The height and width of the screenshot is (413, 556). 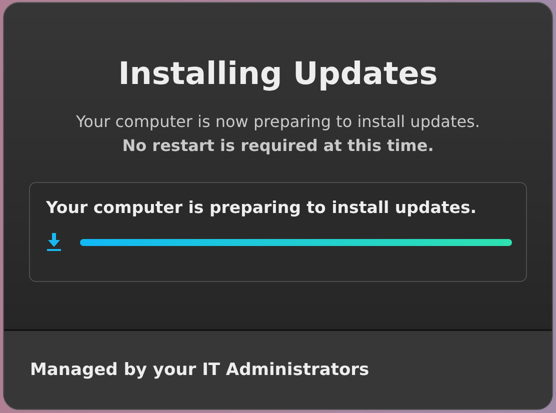 What do you see at coordinates (278, 121) in the screenshot?
I see `message-text: Your computer is now preparing to install updates.` at bounding box center [278, 121].